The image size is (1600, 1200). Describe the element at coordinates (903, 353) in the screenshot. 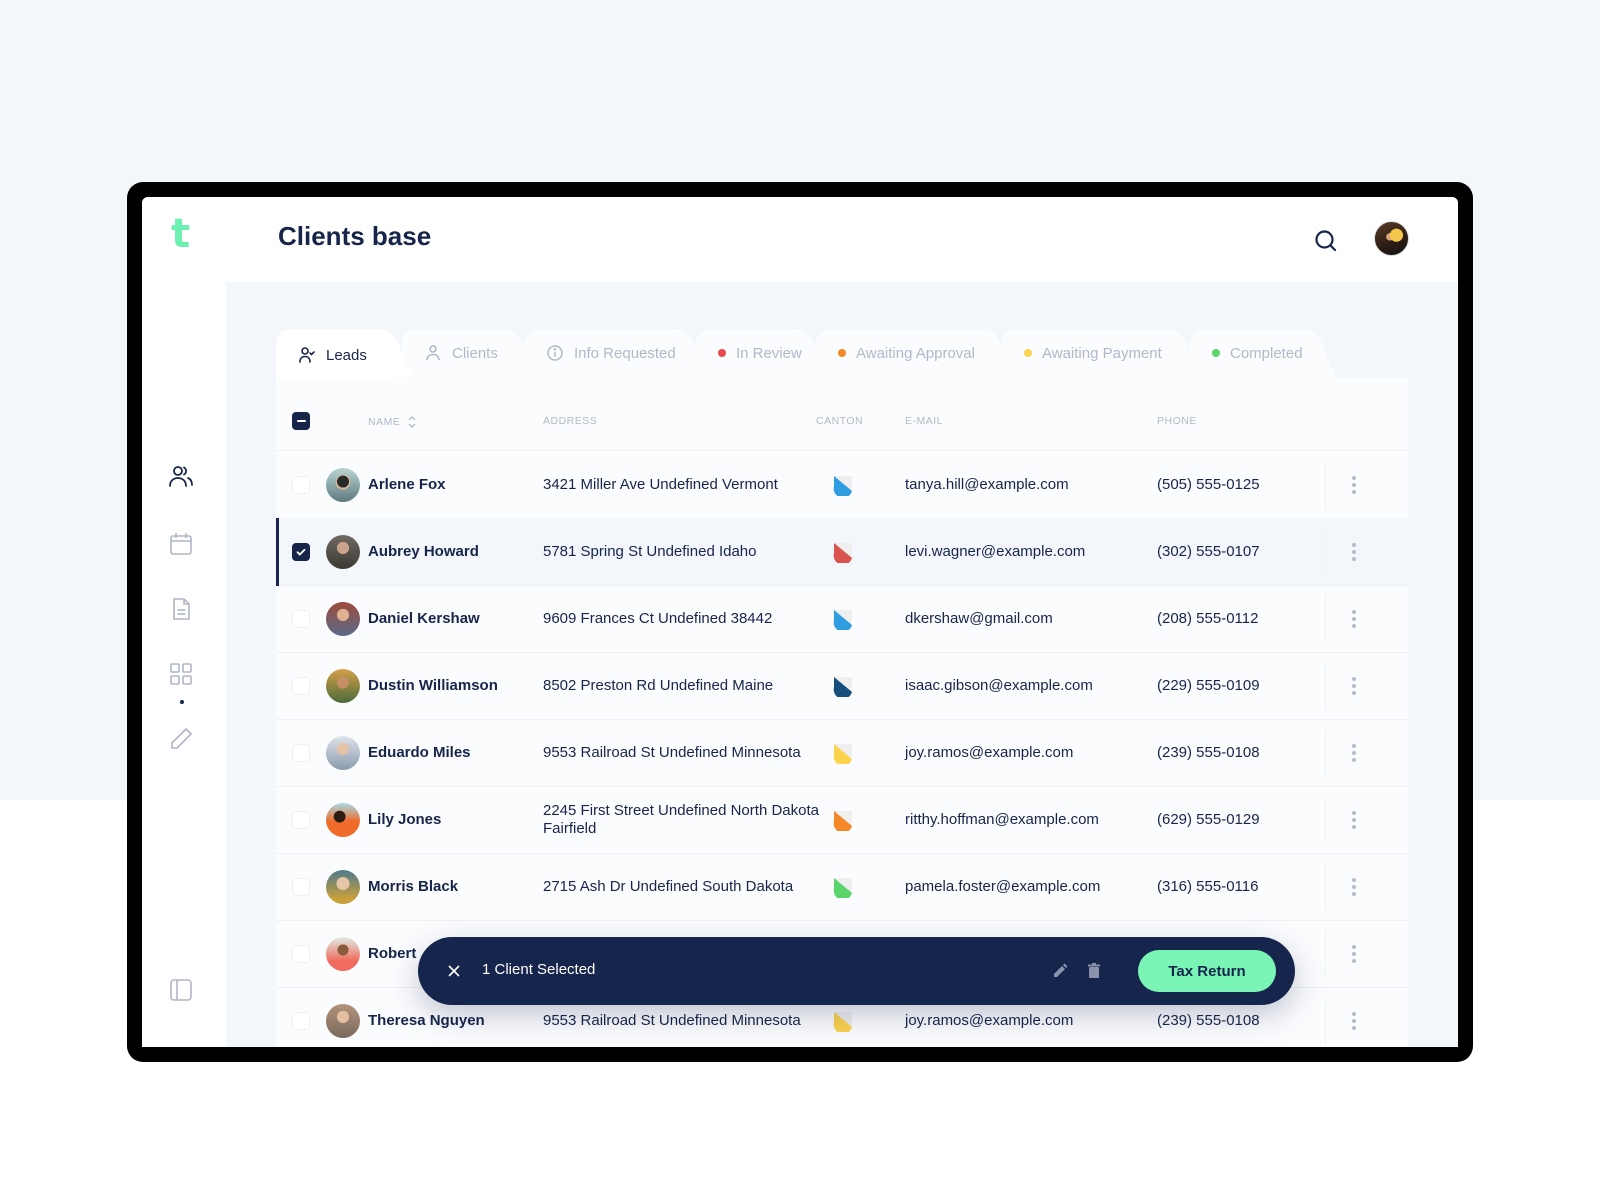

I see `tab-awaiting-approval: Awaiting Approval` at that location.